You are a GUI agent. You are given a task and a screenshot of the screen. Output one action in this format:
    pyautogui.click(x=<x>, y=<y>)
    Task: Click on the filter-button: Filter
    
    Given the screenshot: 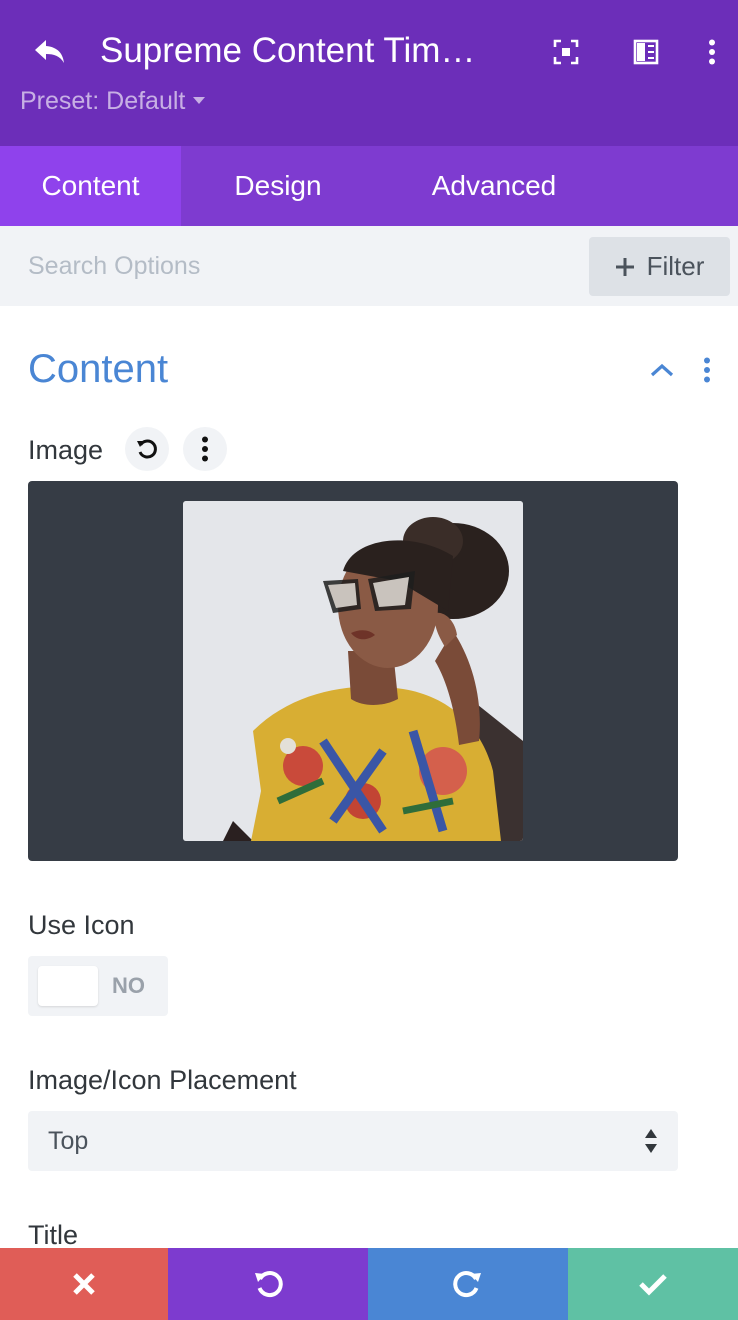 What is the action you would take?
    pyautogui.click(x=659, y=266)
    